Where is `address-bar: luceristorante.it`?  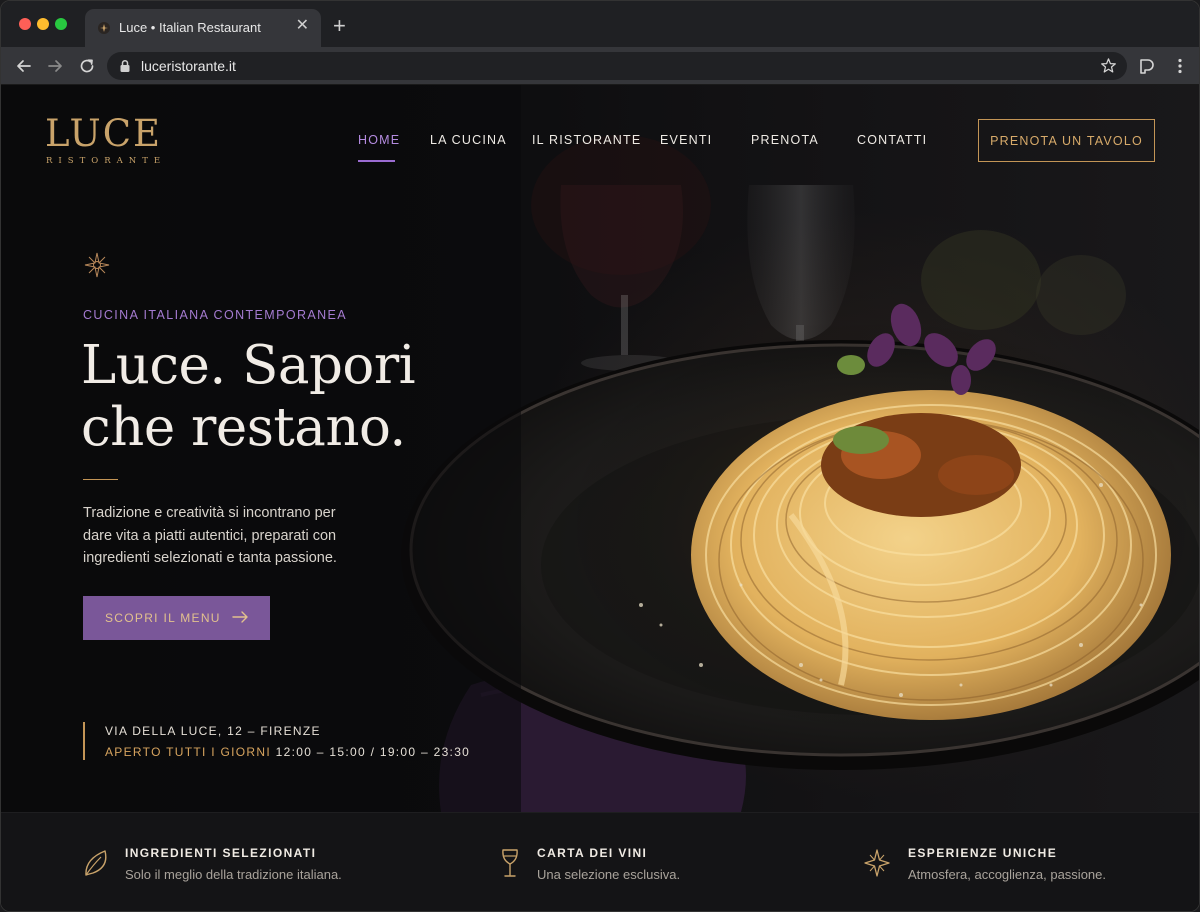
address-bar: luceristorante.it is located at coordinates (617, 66).